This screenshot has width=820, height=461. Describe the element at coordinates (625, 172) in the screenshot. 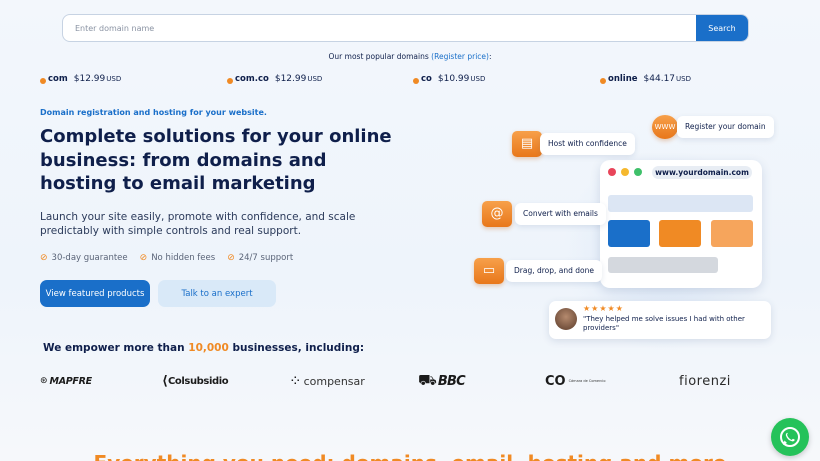

I see `window-dots-icon` at that location.